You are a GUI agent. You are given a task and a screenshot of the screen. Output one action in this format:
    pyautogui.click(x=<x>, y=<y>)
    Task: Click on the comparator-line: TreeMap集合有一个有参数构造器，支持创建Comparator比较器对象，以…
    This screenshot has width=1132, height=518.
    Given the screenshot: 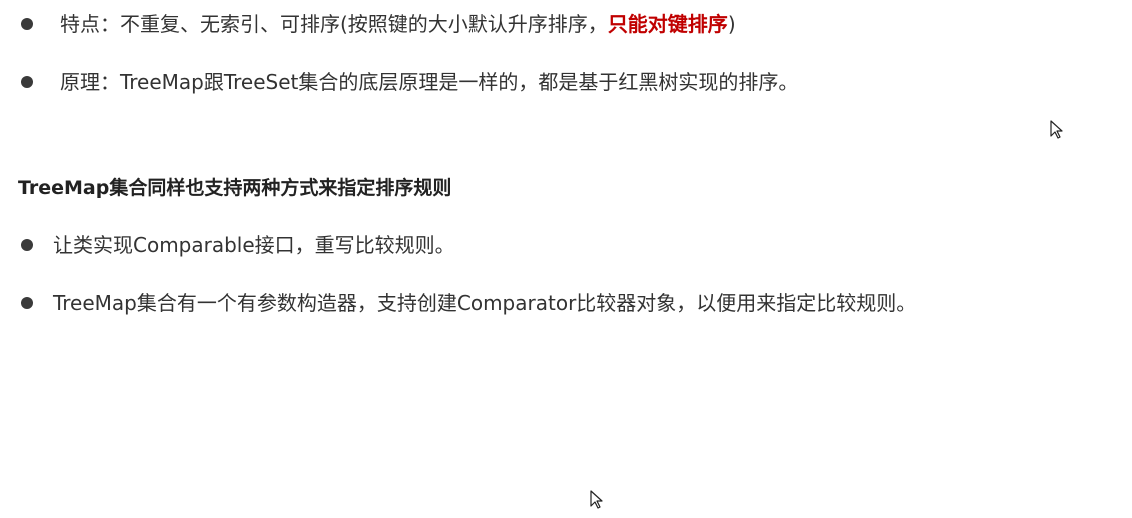 What is the action you would take?
    pyautogui.click(x=485, y=303)
    